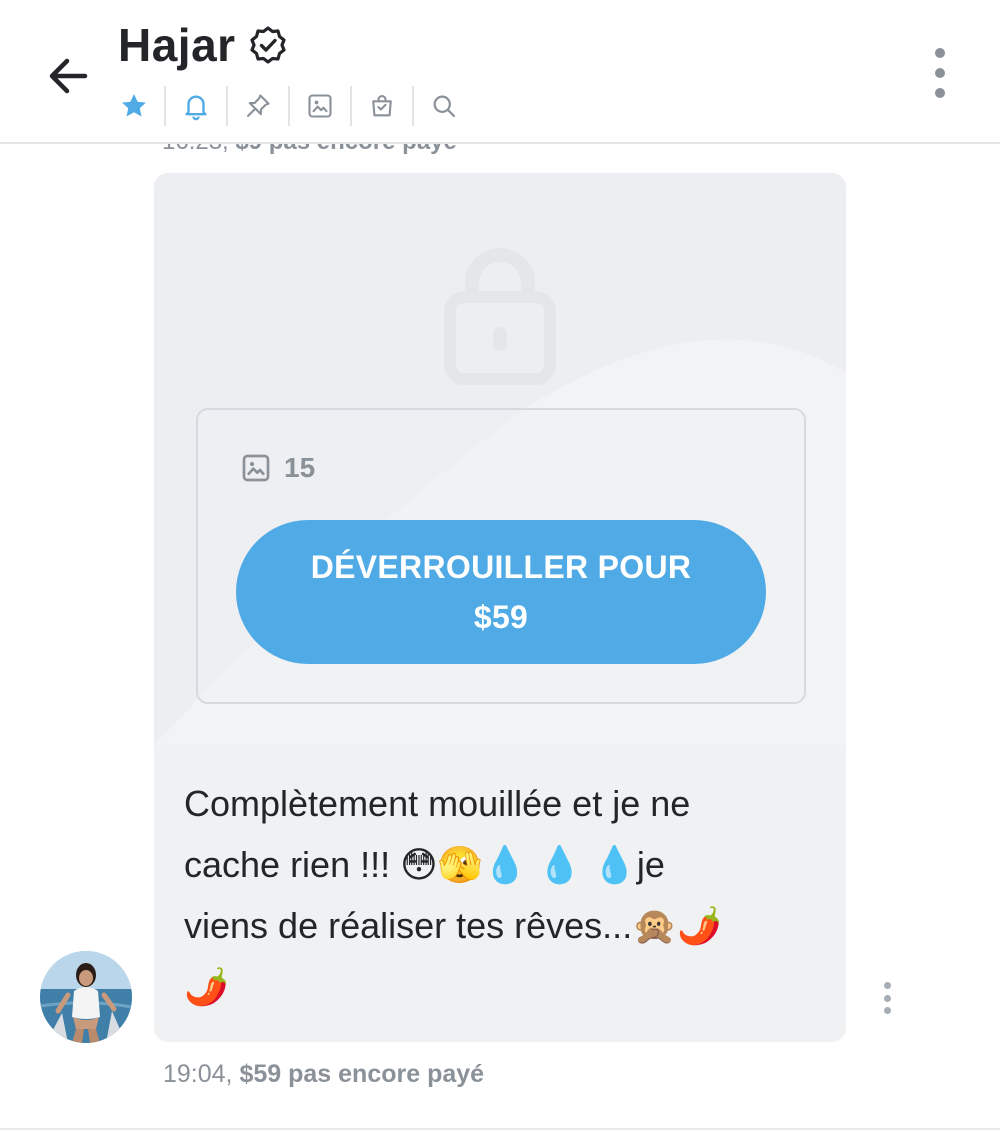 Image resolution: width=1000 pixels, height=1131 pixels. Describe the element at coordinates (437, 803) in the screenshot. I see `message-text-line: Complètement mouillée et je ne` at that location.